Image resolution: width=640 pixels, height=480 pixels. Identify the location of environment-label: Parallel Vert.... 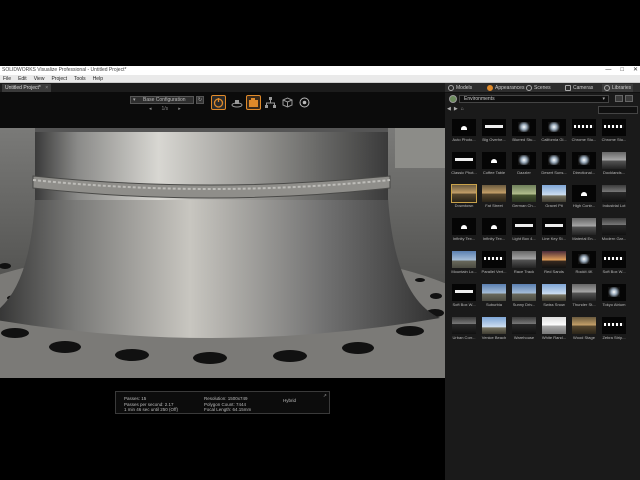
(494, 271).